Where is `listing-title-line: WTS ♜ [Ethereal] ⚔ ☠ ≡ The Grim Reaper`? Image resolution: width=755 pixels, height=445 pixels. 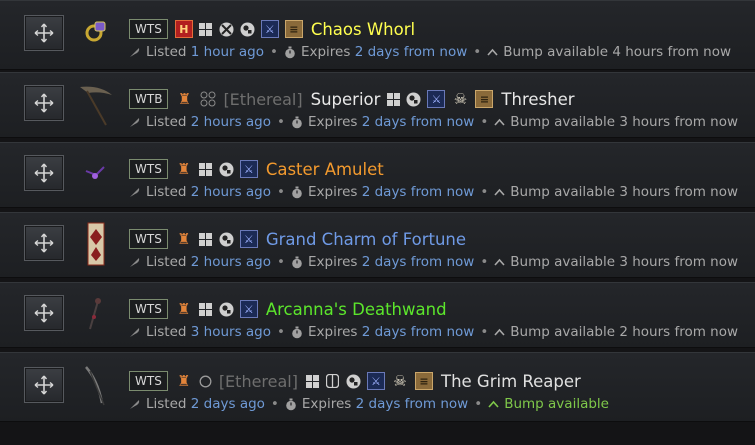
listing-title-line: WTS ♜ [Ethereal] ⚔ ☠ ≡ The Grim Reaper is located at coordinates (355, 381).